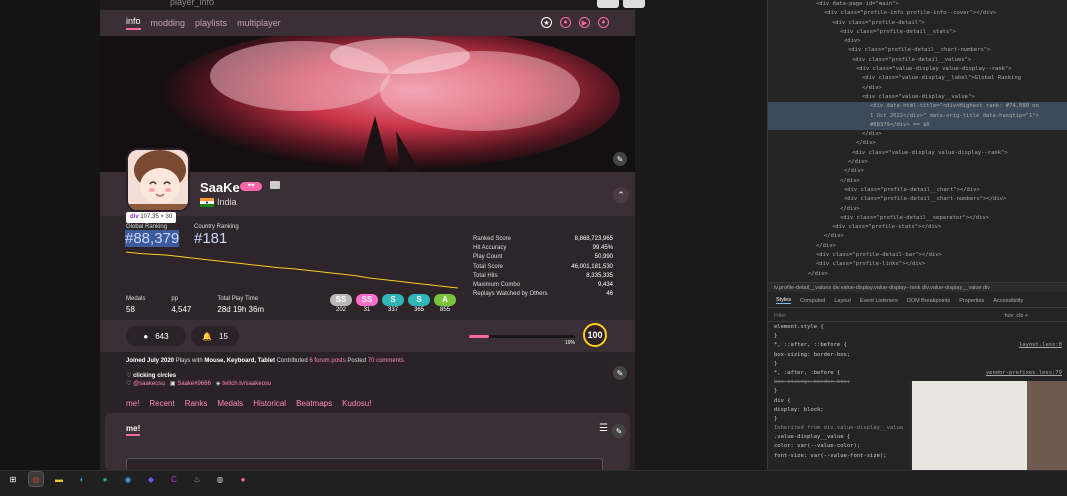 Image resolution: width=1067 pixels, height=496 pixels. Describe the element at coordinates (135, 305) in the screenshot. I see `medals-stat: Medals 58` at that location.